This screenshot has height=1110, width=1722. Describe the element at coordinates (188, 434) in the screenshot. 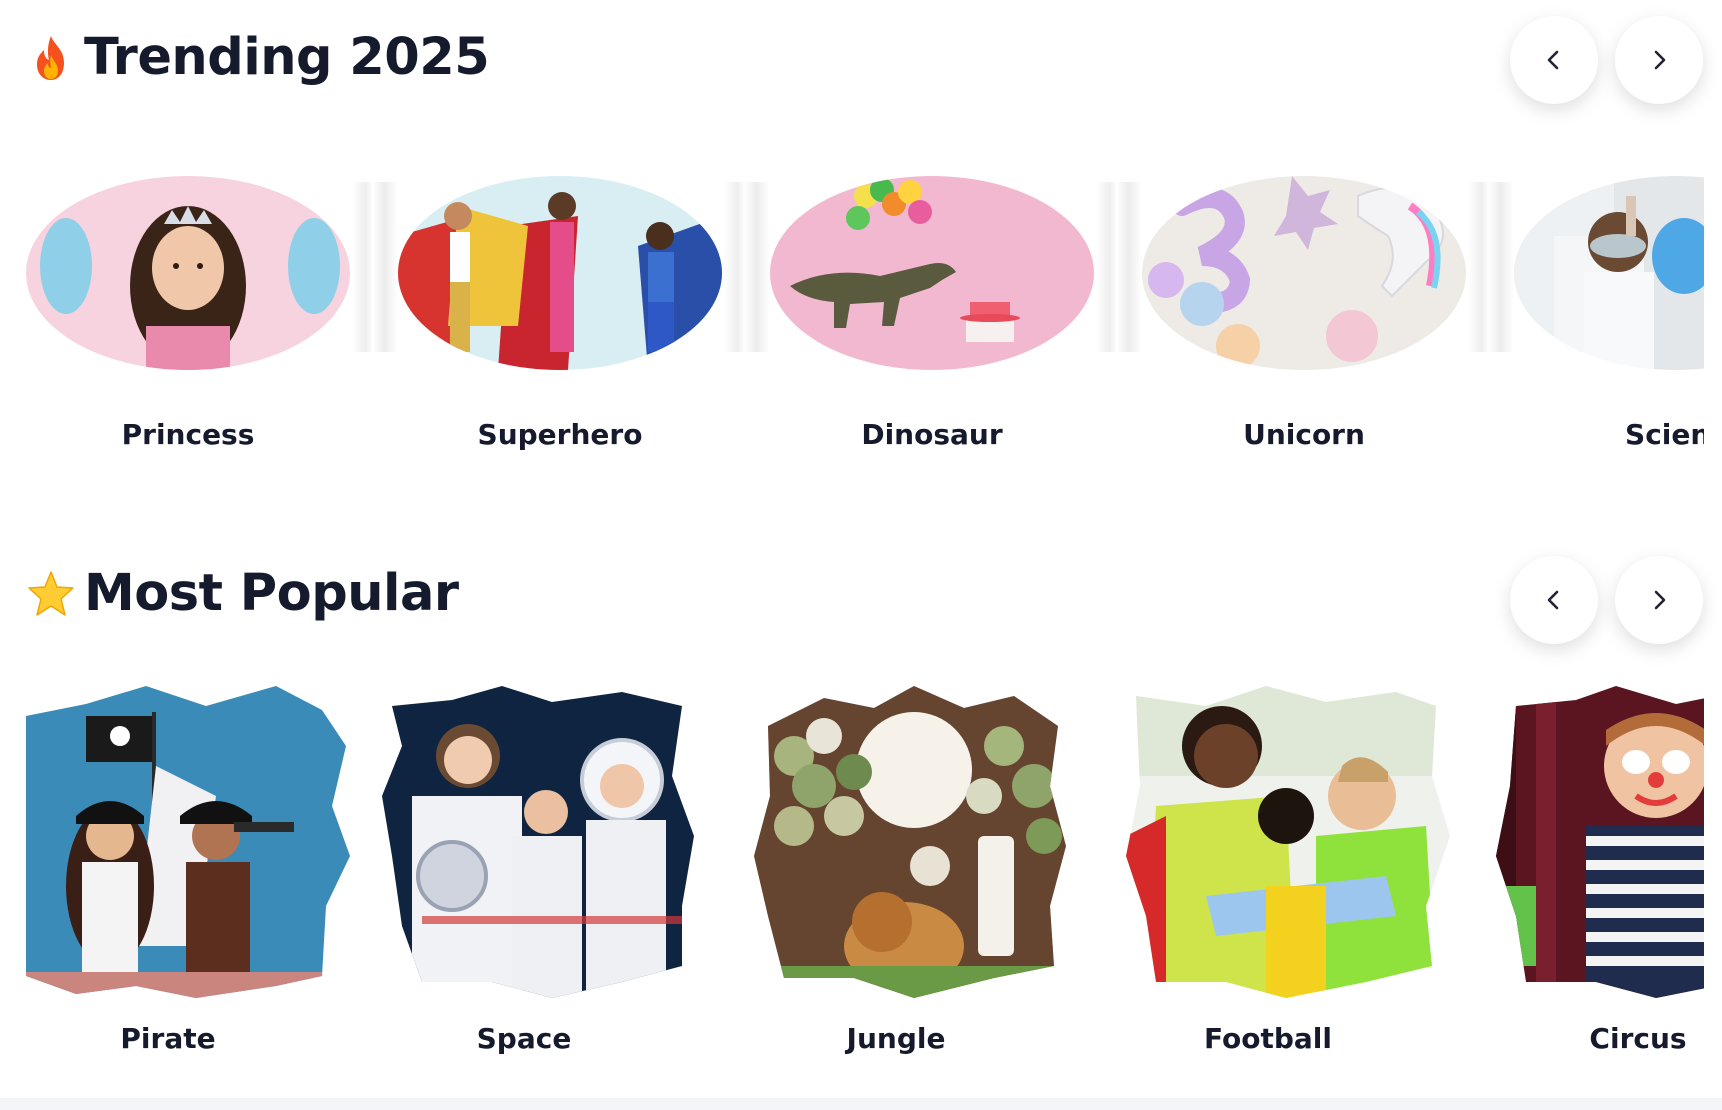

I see `theme-label: Princess` at that location.